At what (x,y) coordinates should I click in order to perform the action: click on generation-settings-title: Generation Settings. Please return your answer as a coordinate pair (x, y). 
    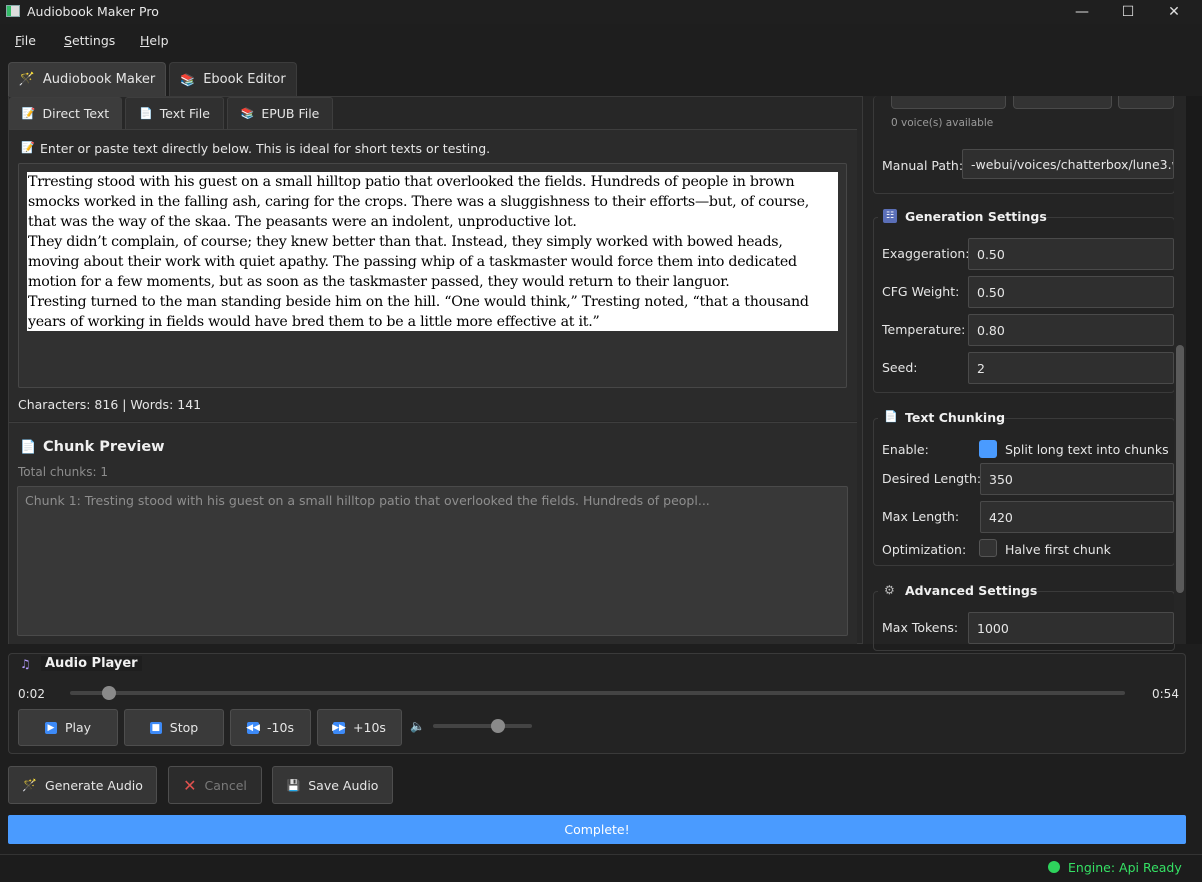
    Looking at the image, I should click on (976, 216).